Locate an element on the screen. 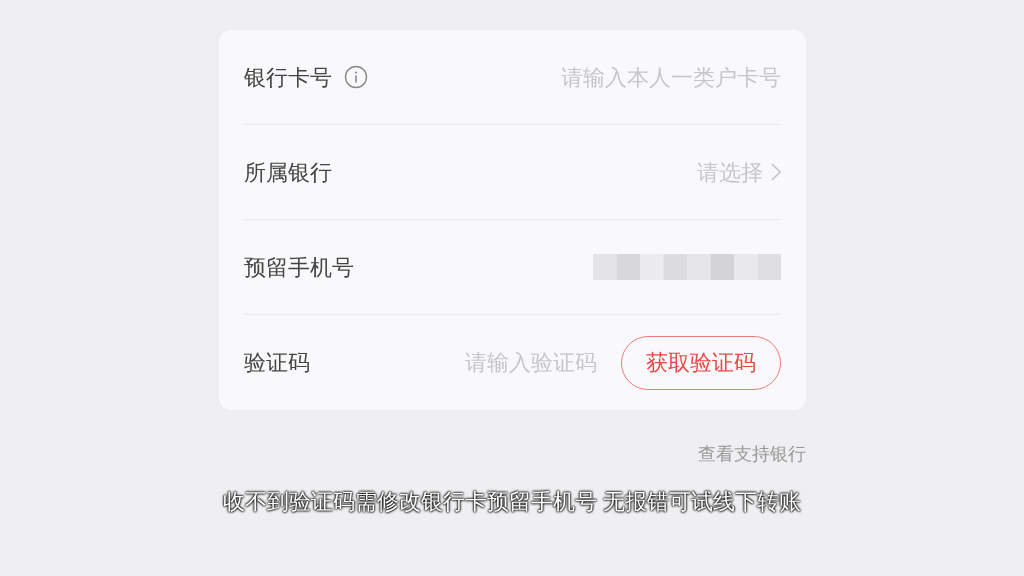 This screenshot has height=576, width=1024. subtitle: 收不到验证码需修改银行卡预留手机号 无报错可试线下转账 is located at coordinates (512, 502).